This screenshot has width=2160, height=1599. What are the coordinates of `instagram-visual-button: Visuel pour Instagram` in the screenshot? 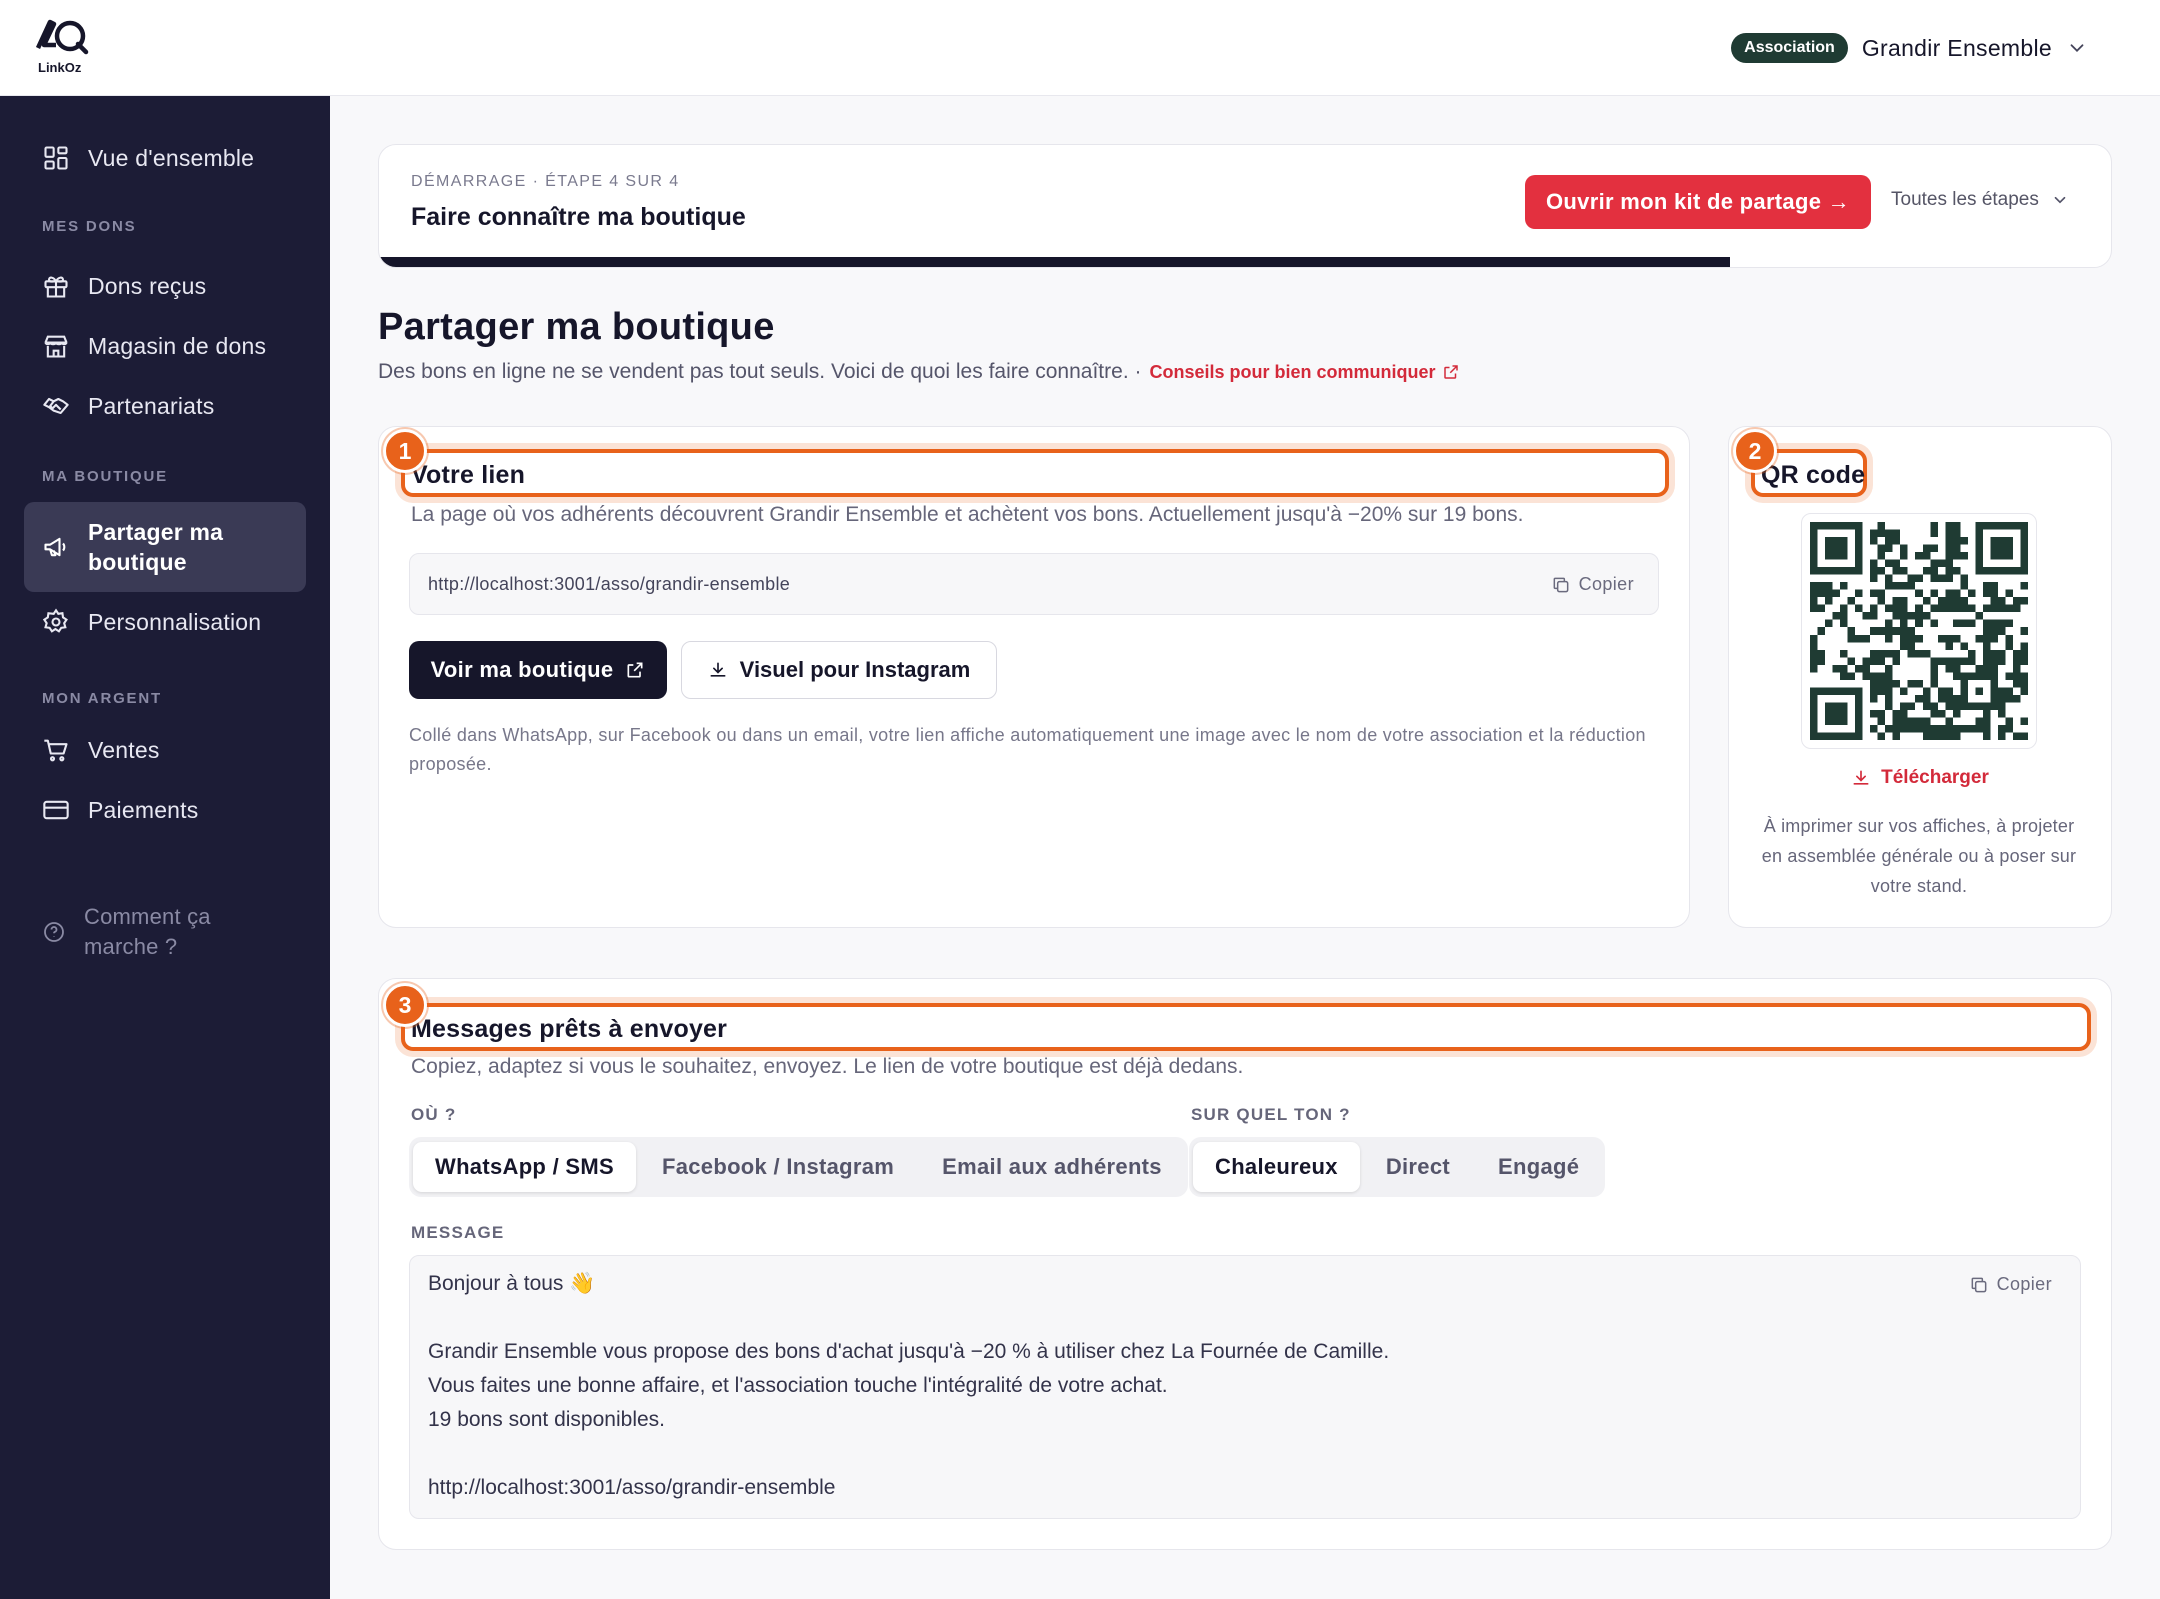 It's located at (839, 670).